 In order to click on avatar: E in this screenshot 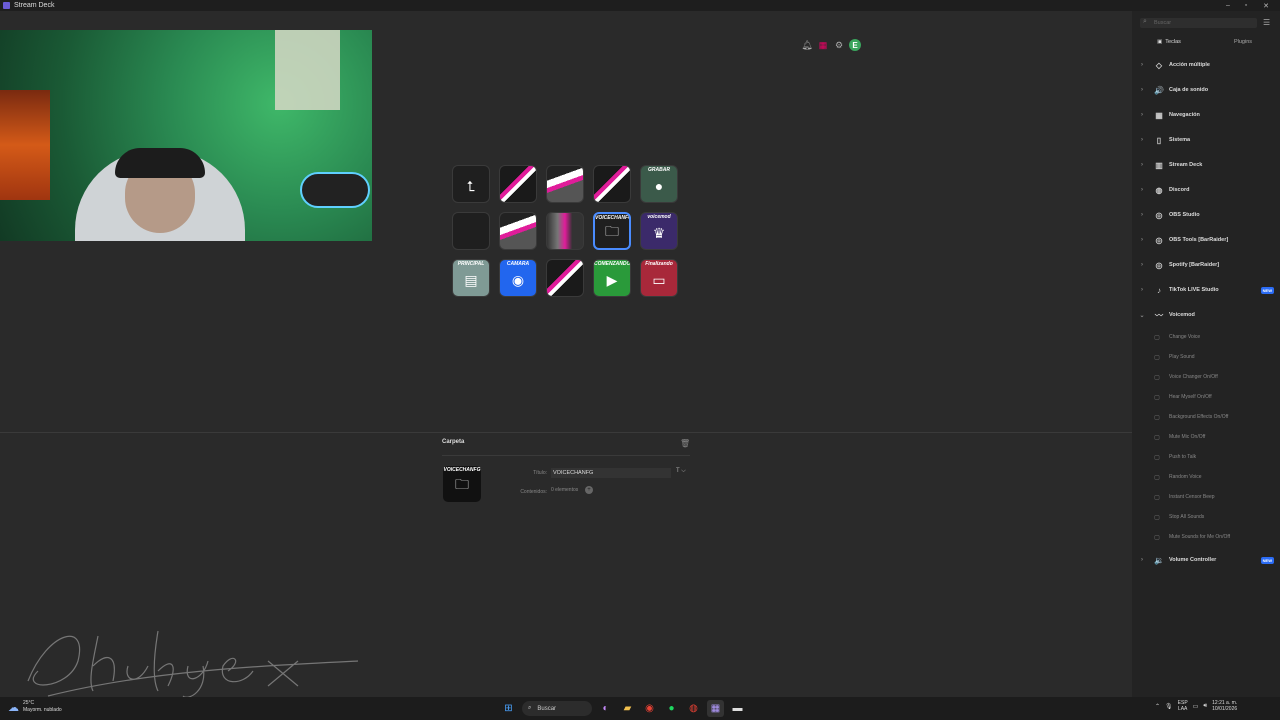, I will do `click(855, 45)`.